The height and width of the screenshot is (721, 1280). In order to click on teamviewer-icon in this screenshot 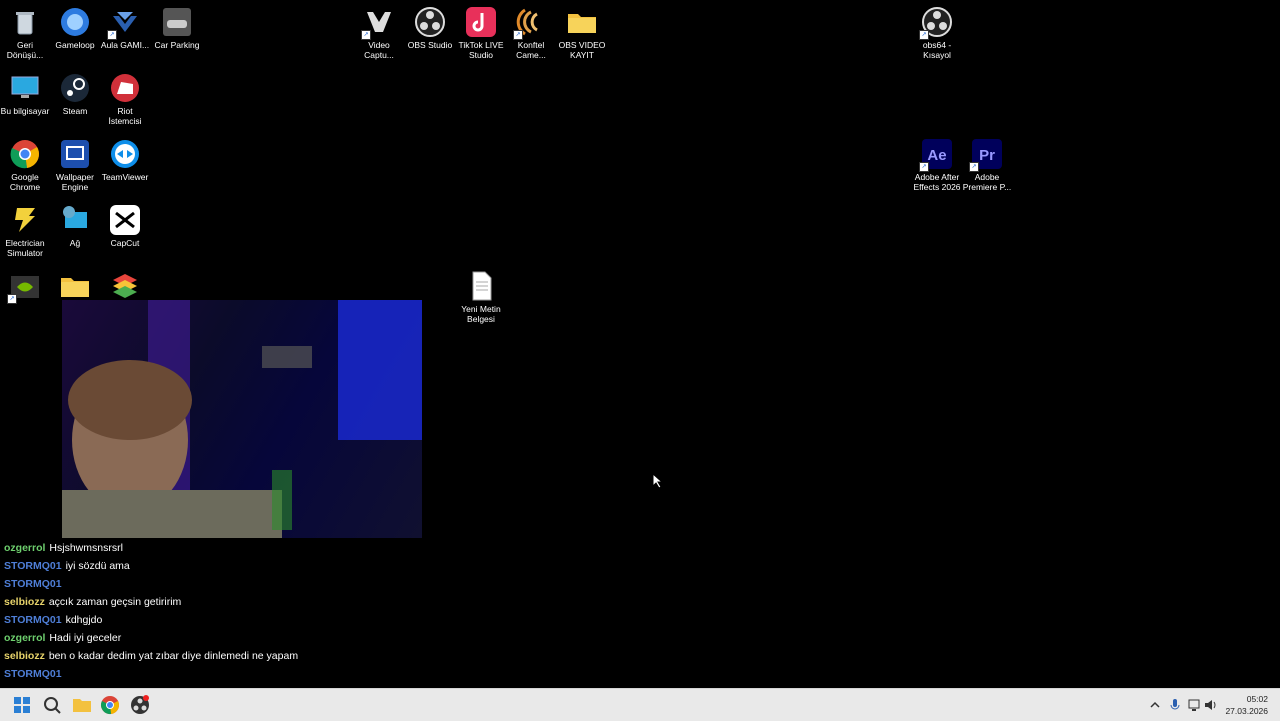, I will do `click(125, 154)`.